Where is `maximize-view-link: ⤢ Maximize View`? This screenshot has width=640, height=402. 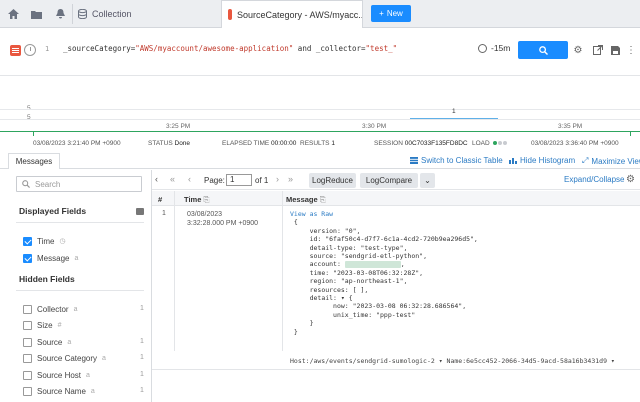 maximize-view-link: ⤢ Maximize View is located at coordinates (611, 161).